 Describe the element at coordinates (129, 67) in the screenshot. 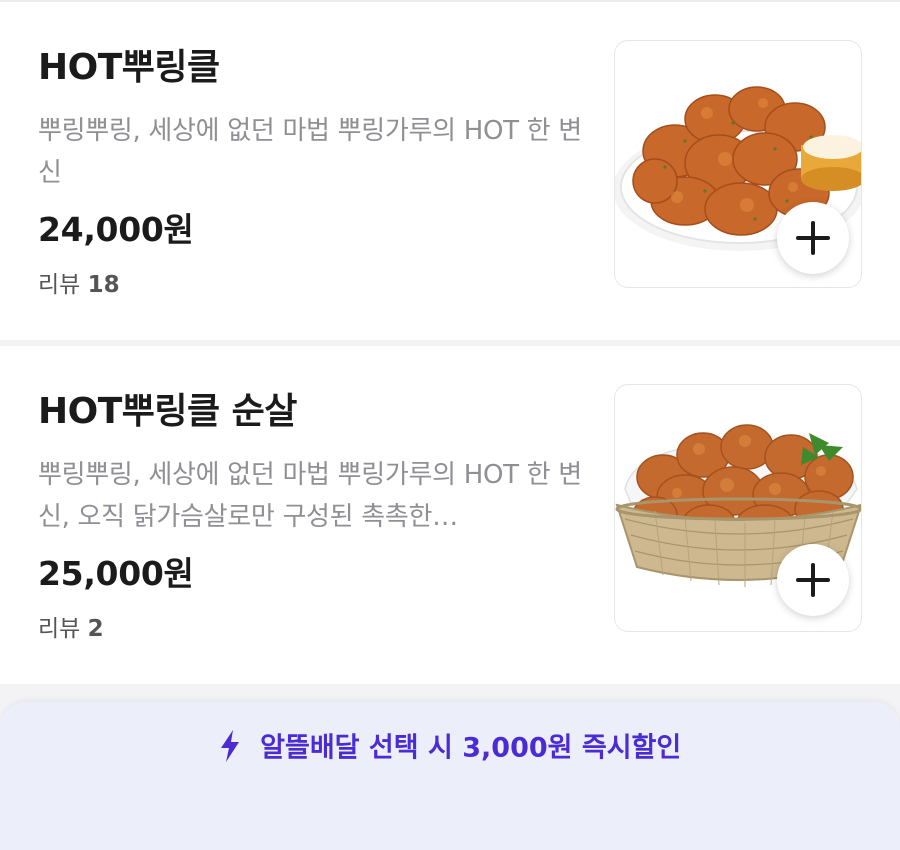

I see `menu-item-name: HOT뿌링클` at that location.